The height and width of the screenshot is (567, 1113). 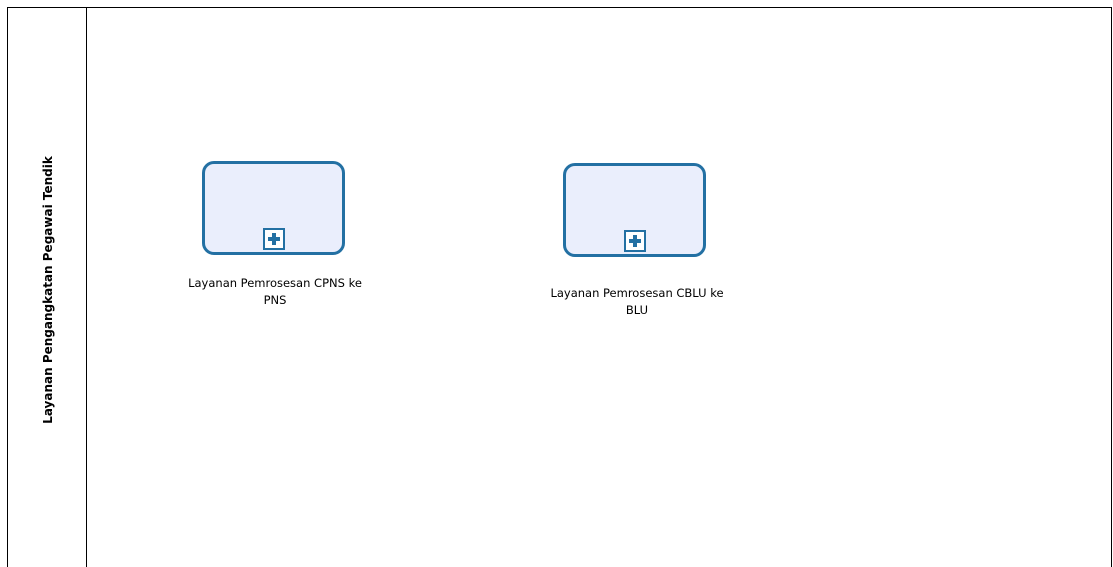 I want to click on task-label-line: BLU, so click(x=637, y=310).